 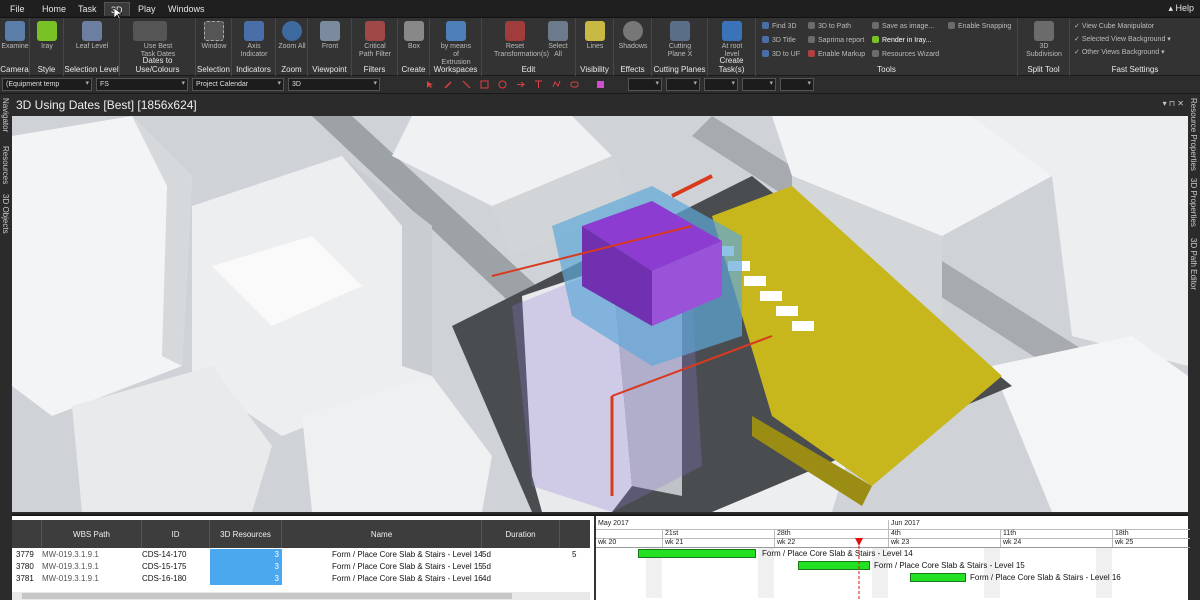 I want to click on leaf-level-button: Leaf Level, so click(x=92, y=36).